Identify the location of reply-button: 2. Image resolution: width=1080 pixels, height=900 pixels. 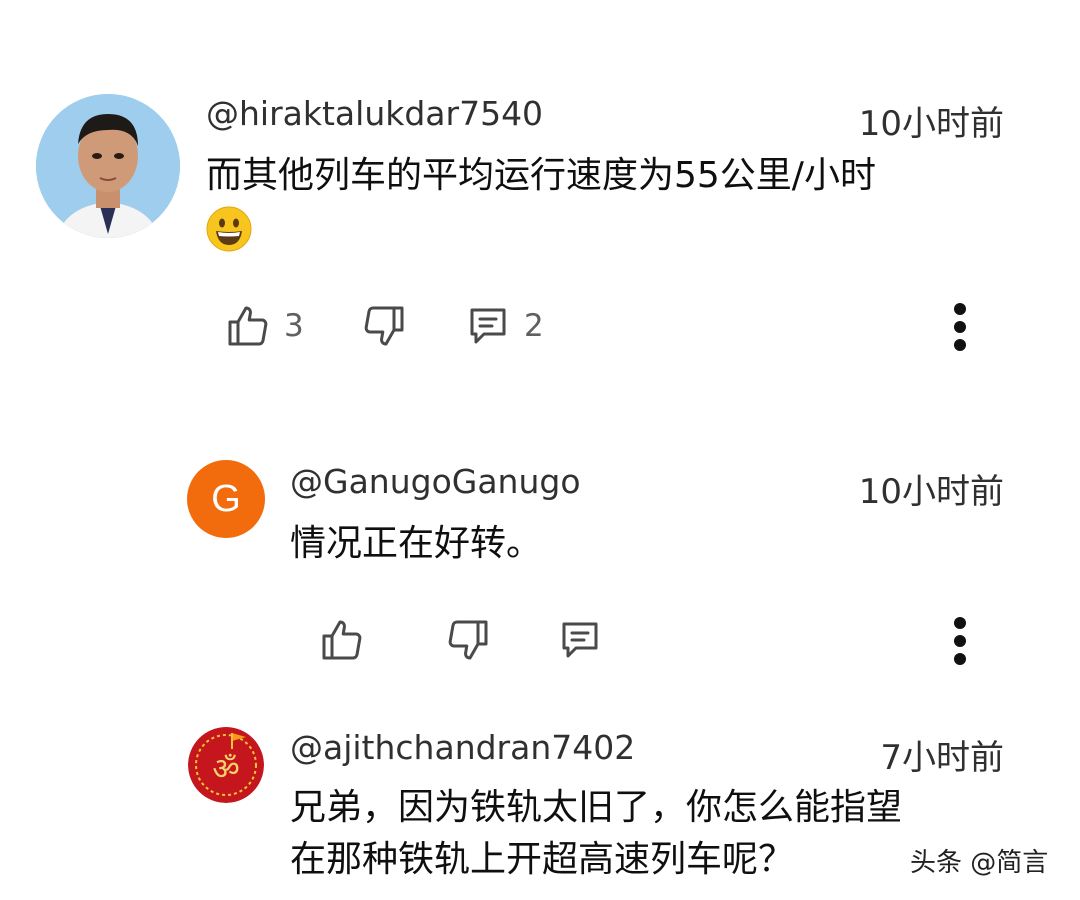
(504, 326).